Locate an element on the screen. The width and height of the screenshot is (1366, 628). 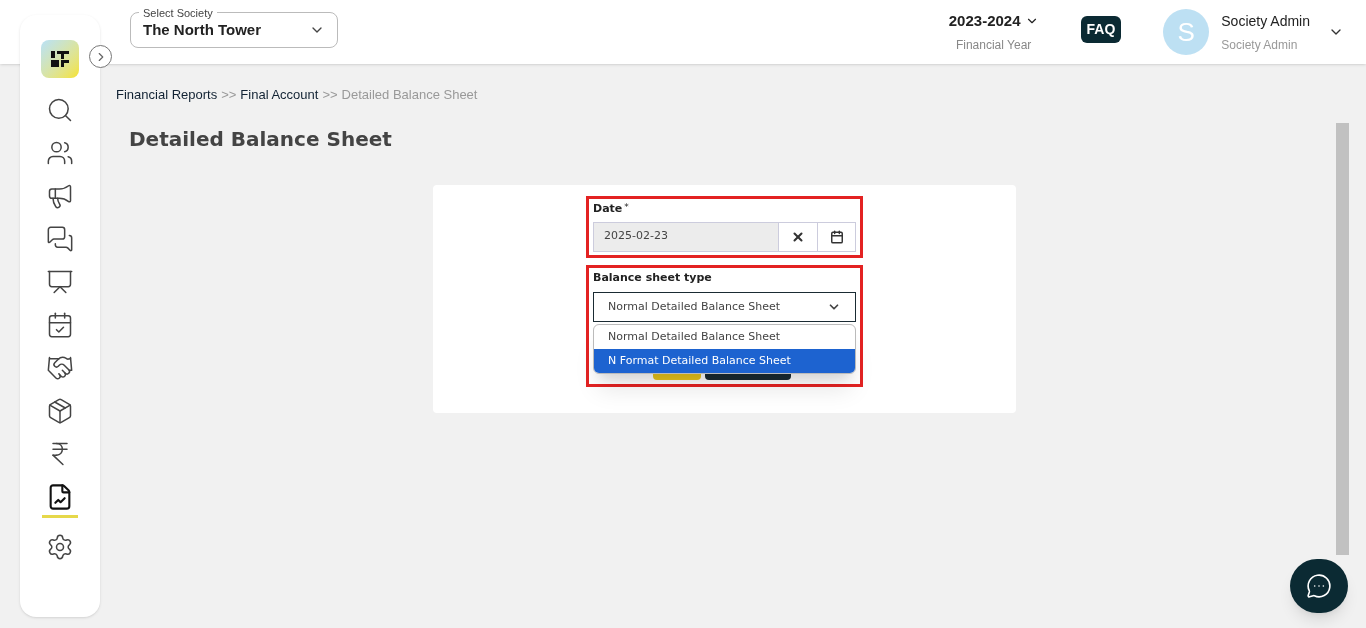
breadcrumb-link: Final Account is located at coordinates (279, 95).